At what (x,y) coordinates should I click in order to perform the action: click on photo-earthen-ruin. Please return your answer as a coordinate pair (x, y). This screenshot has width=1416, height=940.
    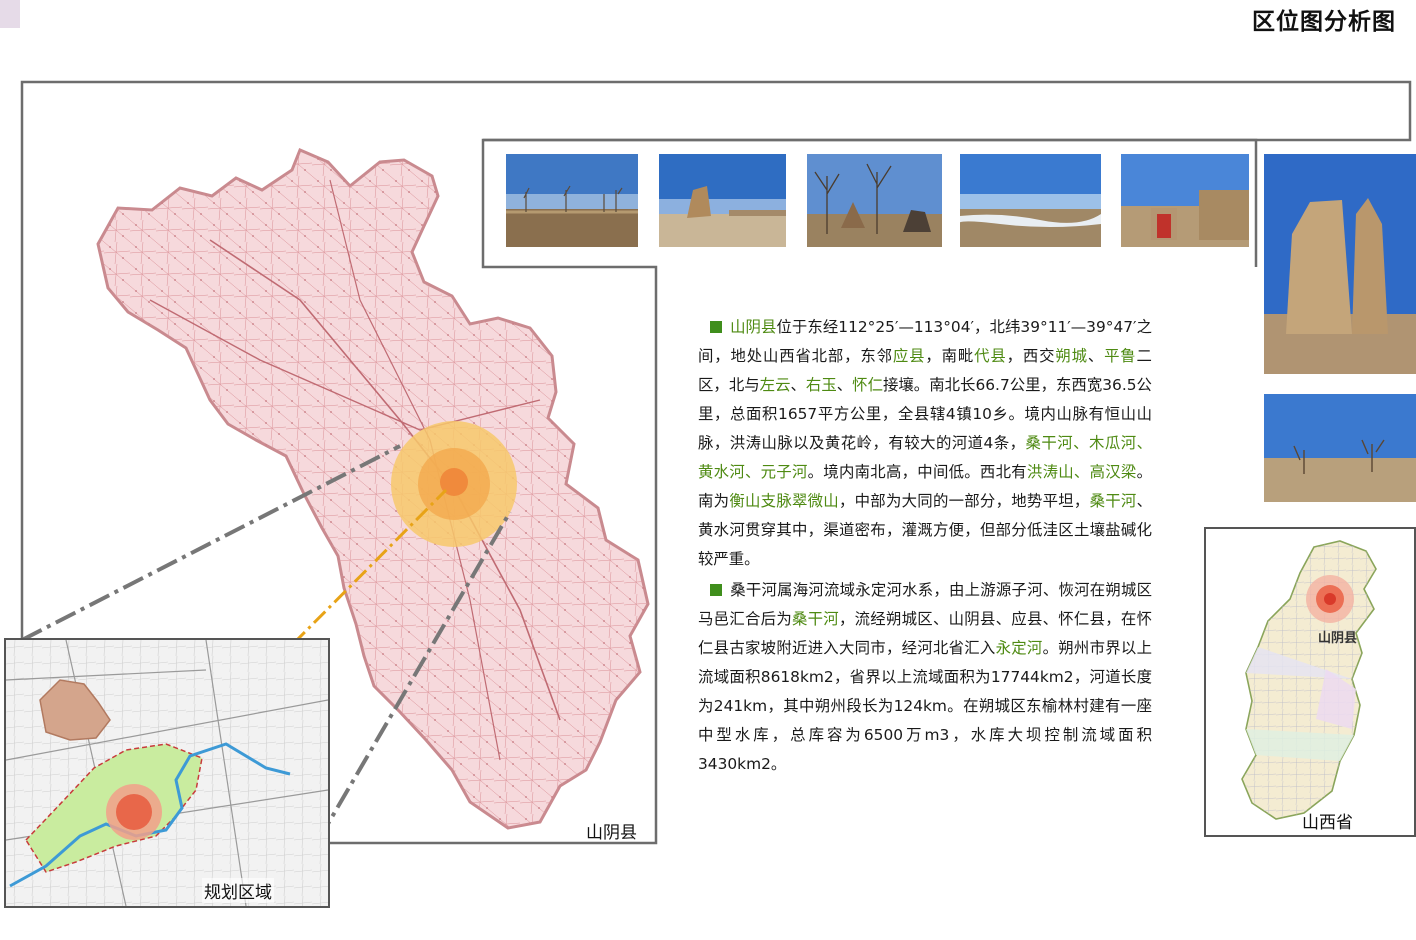
    Looking at the image, I should click on (722, 200).